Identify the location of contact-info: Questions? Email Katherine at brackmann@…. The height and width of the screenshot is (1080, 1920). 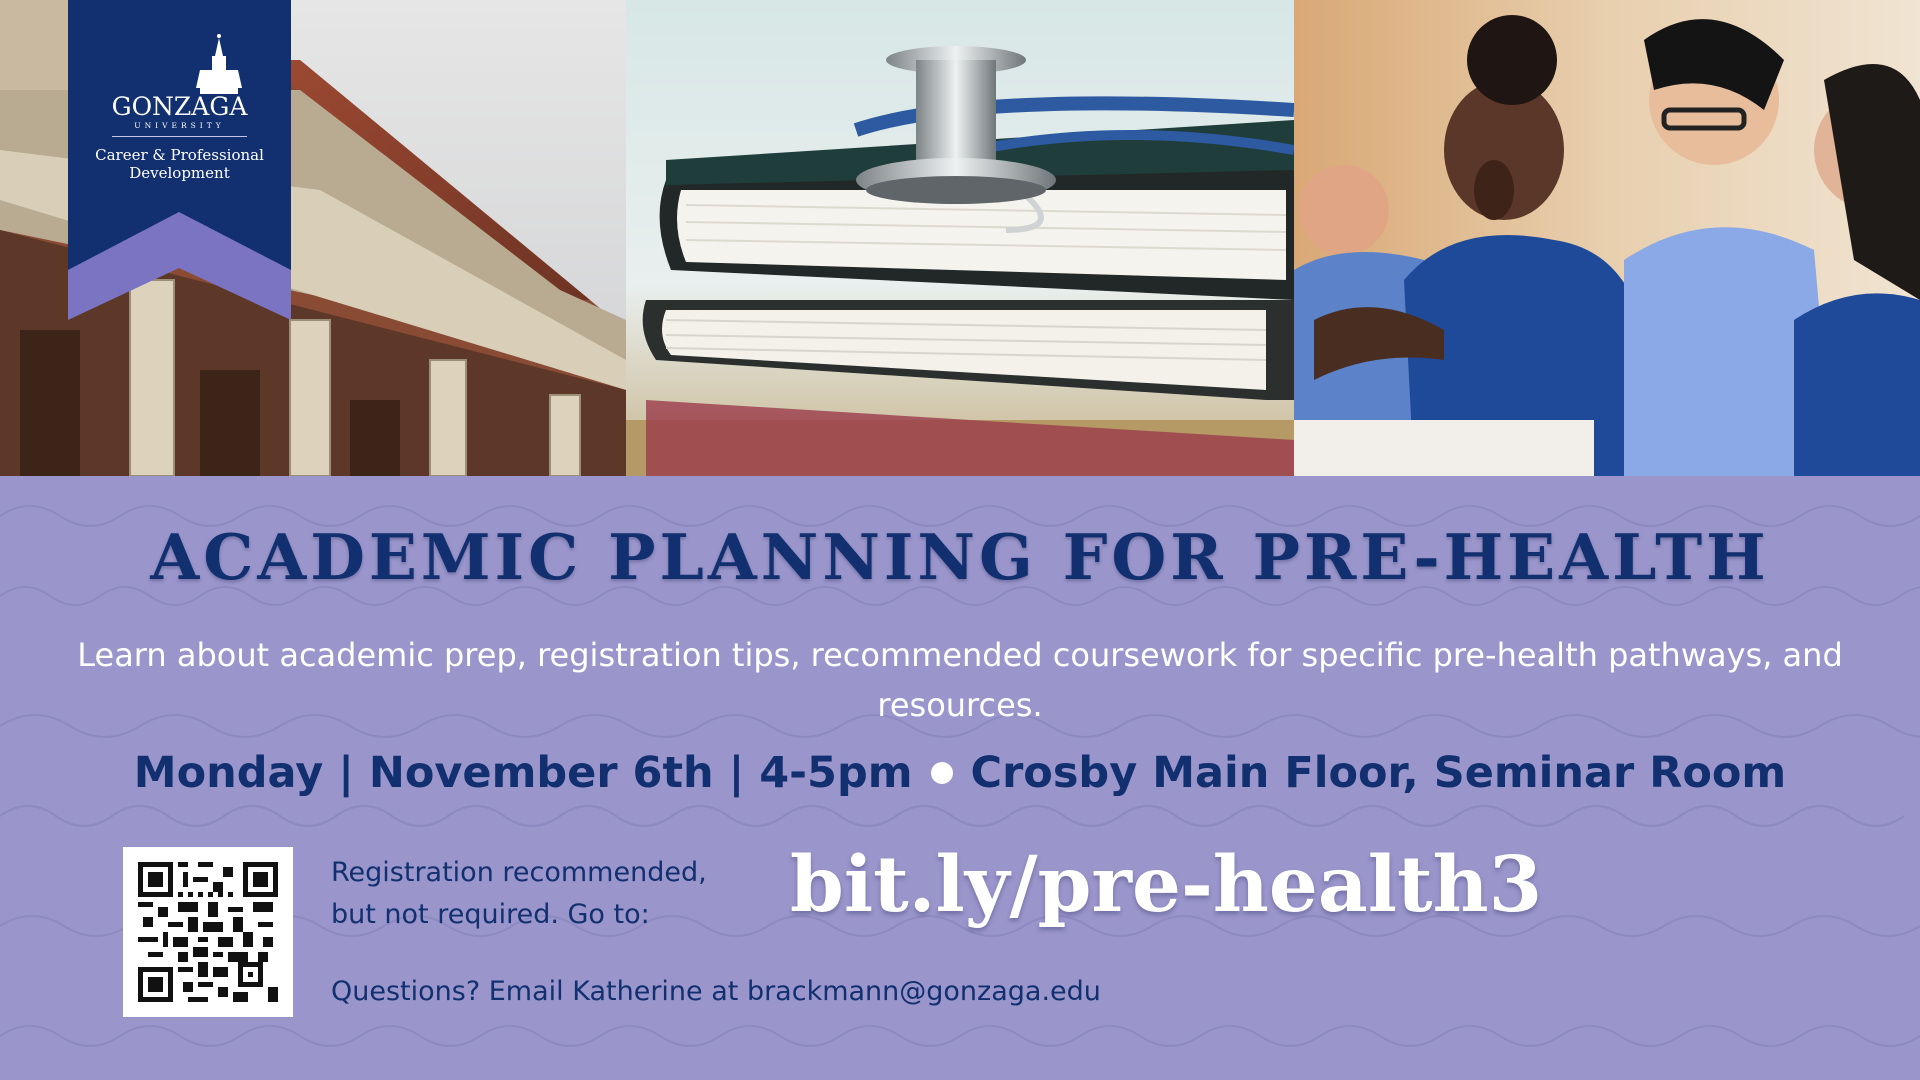
(716, 991).